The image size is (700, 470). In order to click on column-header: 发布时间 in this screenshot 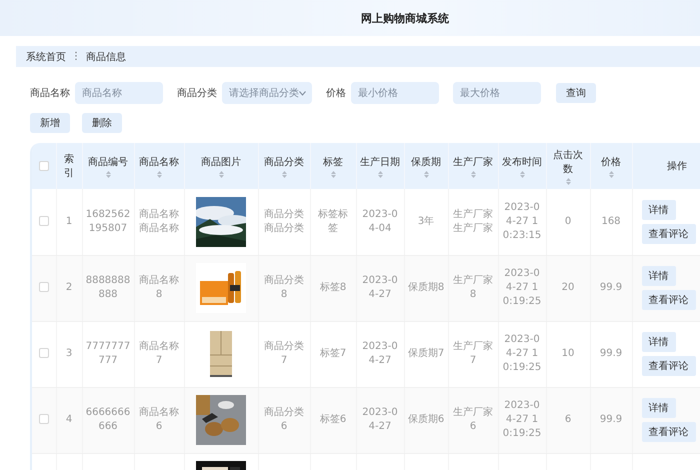, I will do `click(522, 162)`.